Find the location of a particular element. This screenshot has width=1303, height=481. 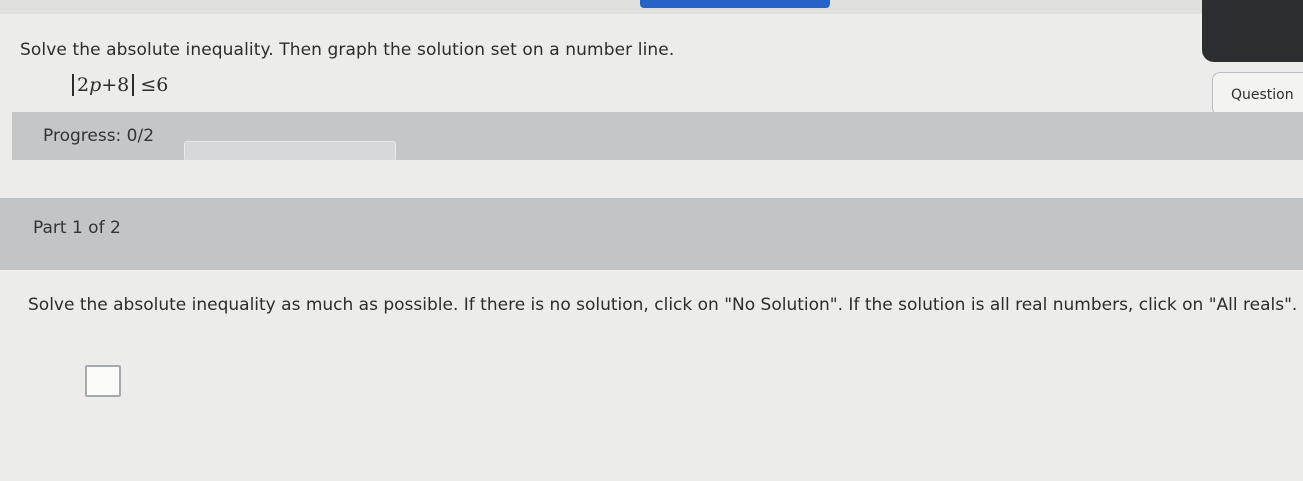

absolute-value-expression: 2p+8 is located at coordinates (103, 85).